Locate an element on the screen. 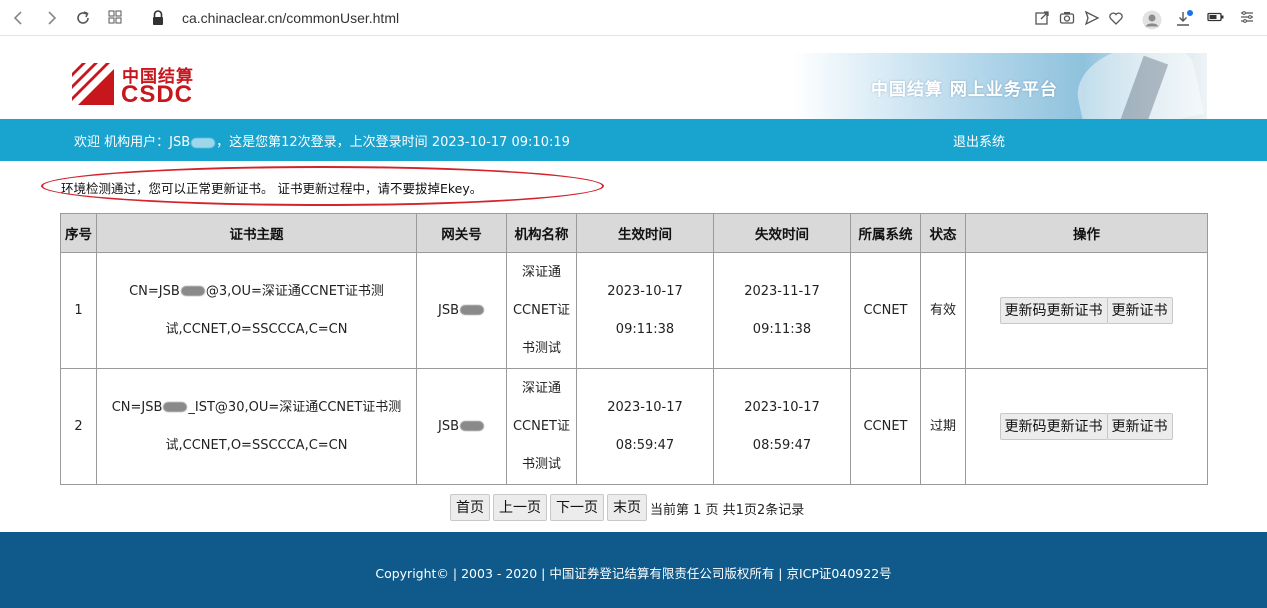  pagination: 首页 上一页 下一页 末页 当前第 1 页 共1页2条记录 is located at coordinates (627, 508).